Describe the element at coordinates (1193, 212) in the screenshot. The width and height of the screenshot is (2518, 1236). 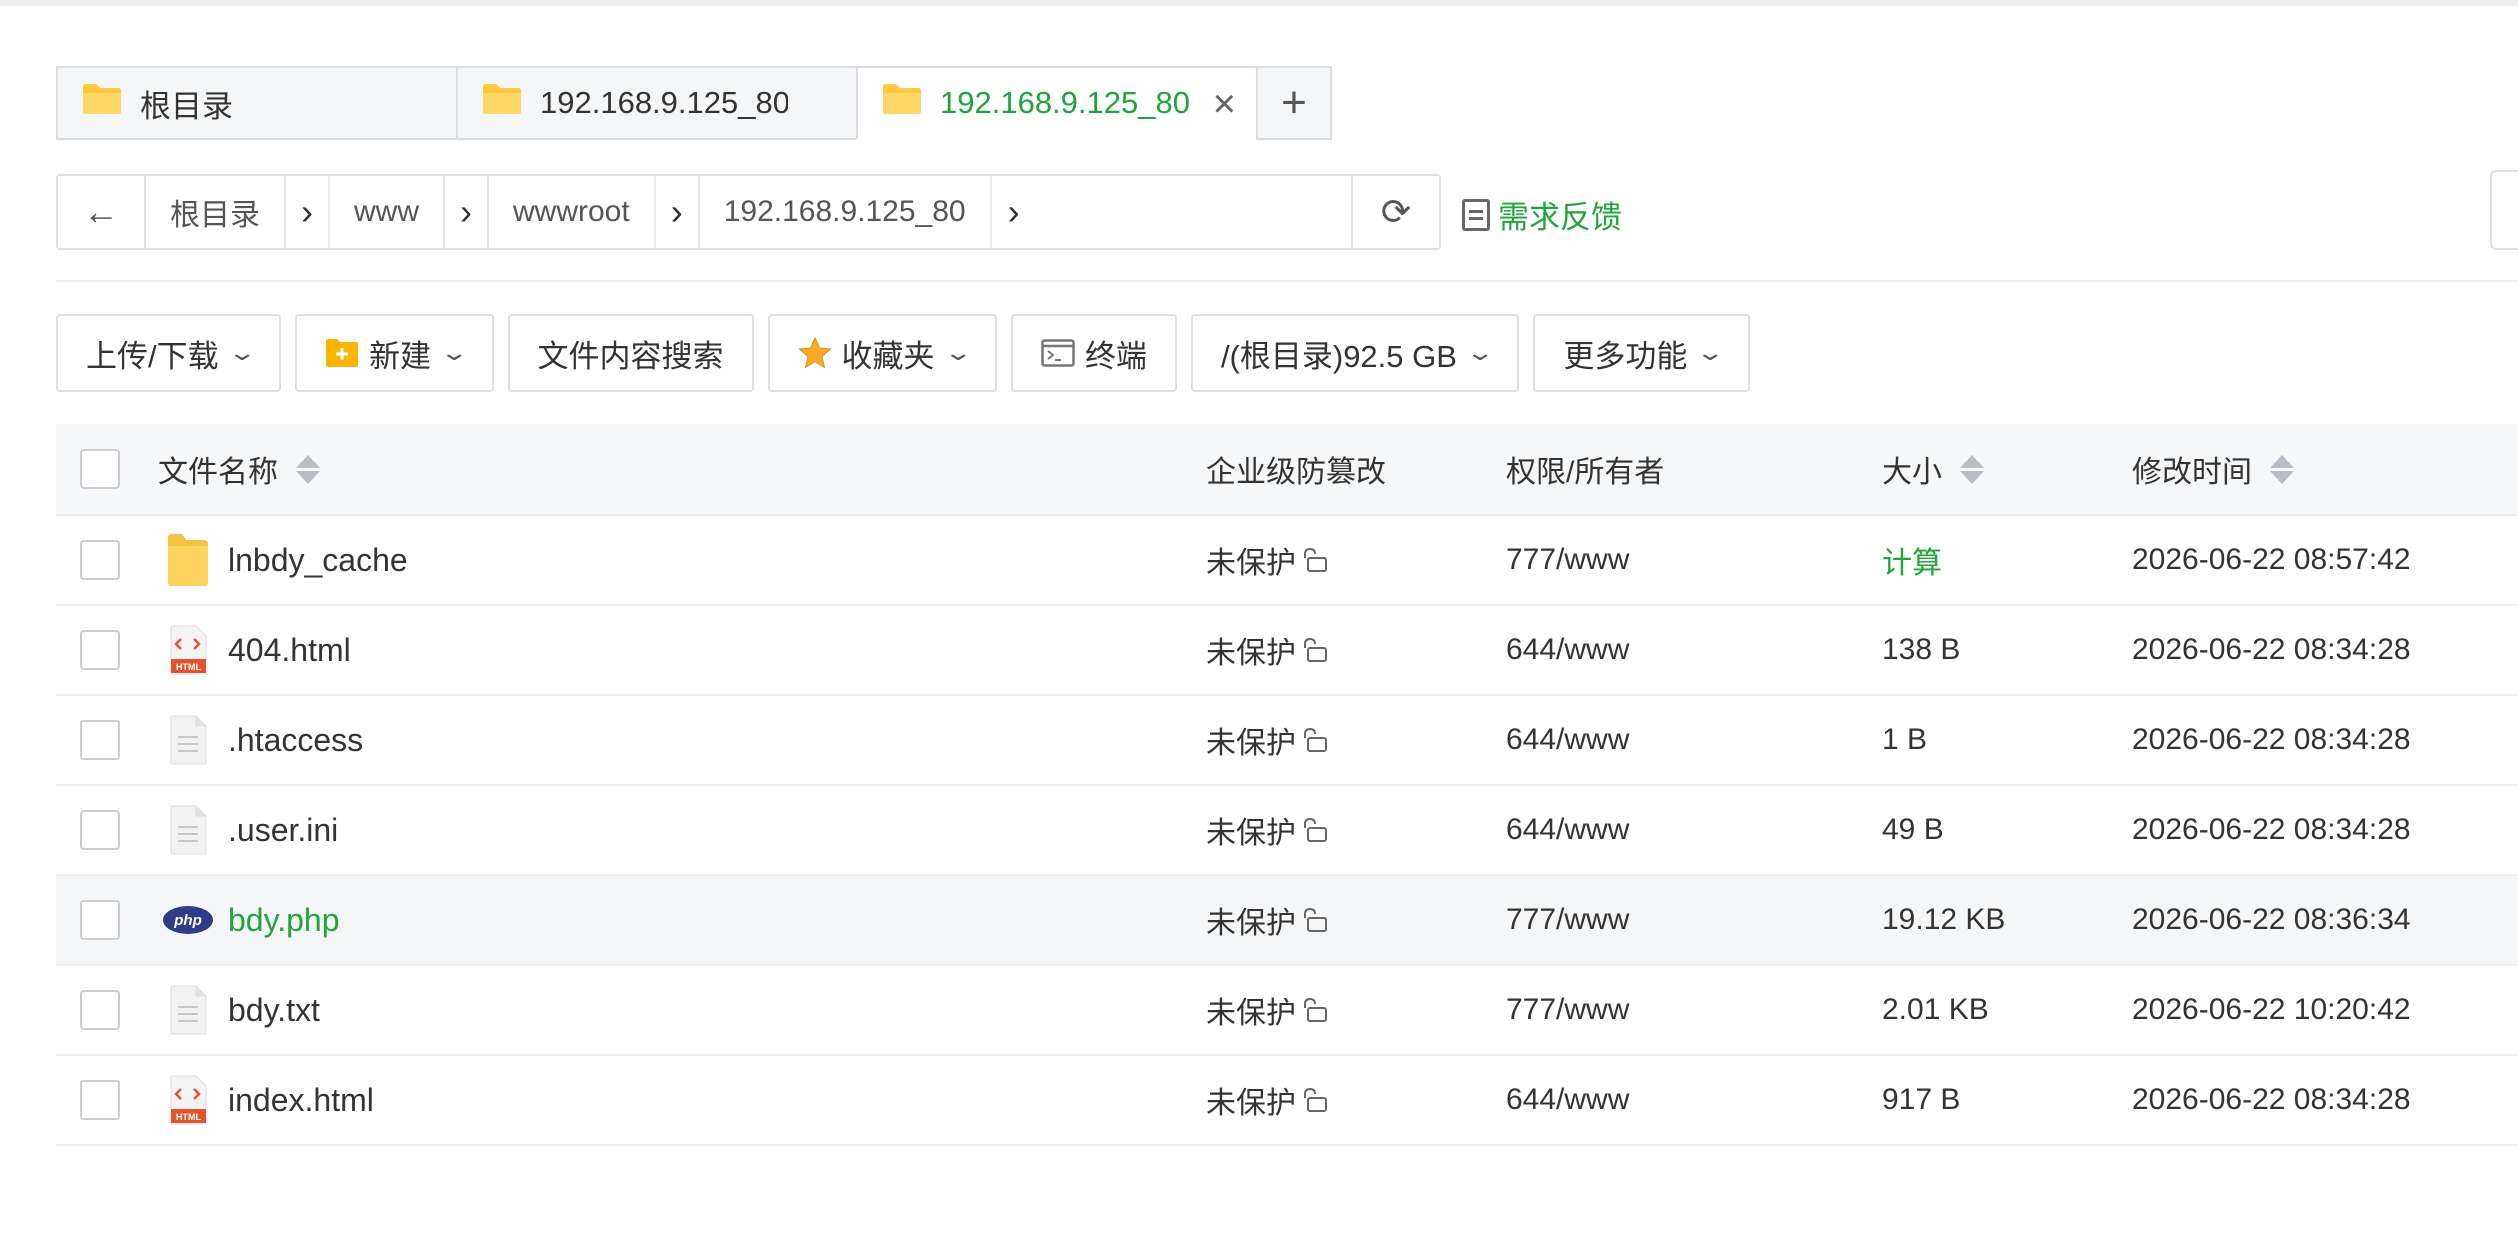
I see `path-input-area` at that location.